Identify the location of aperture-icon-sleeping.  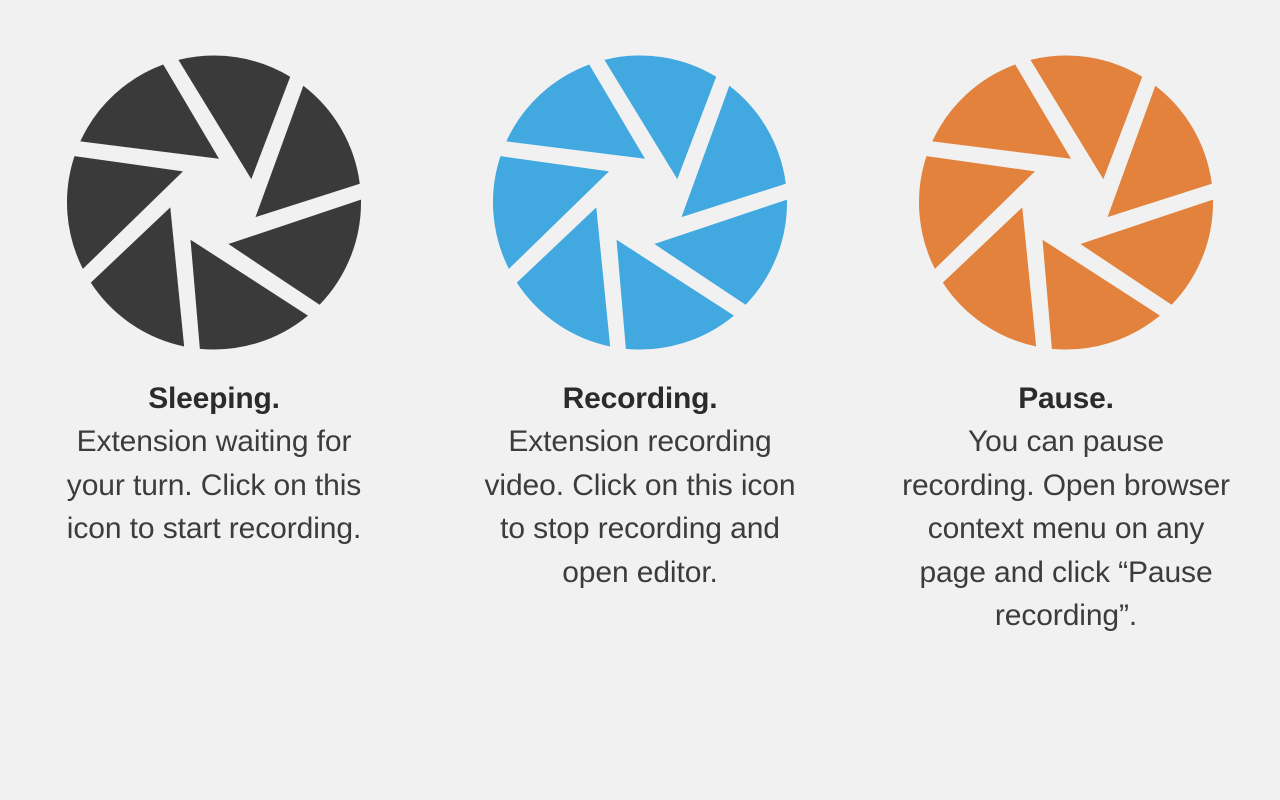
(214, 202).